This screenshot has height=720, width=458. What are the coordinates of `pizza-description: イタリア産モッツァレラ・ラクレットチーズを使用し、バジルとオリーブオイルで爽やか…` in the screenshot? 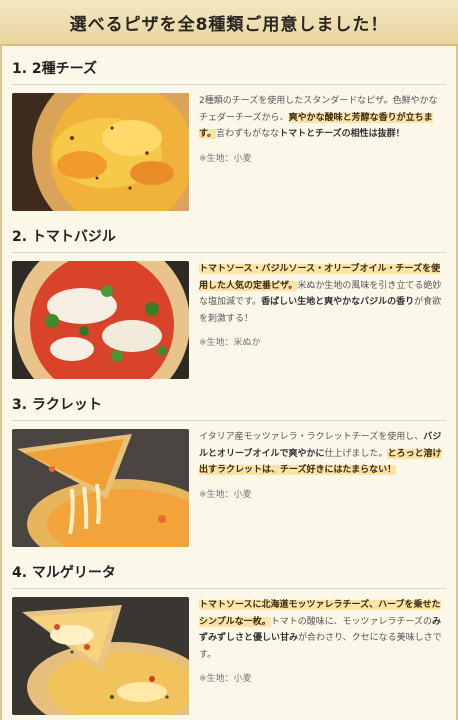 It's located at (321, 488).